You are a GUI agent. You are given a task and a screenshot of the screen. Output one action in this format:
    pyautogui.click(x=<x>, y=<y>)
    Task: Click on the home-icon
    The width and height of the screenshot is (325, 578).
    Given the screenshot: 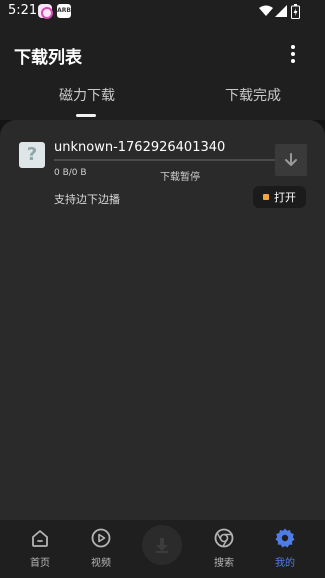 What is the action you would take?
    pyautogui.click(x=40, y=538)
    